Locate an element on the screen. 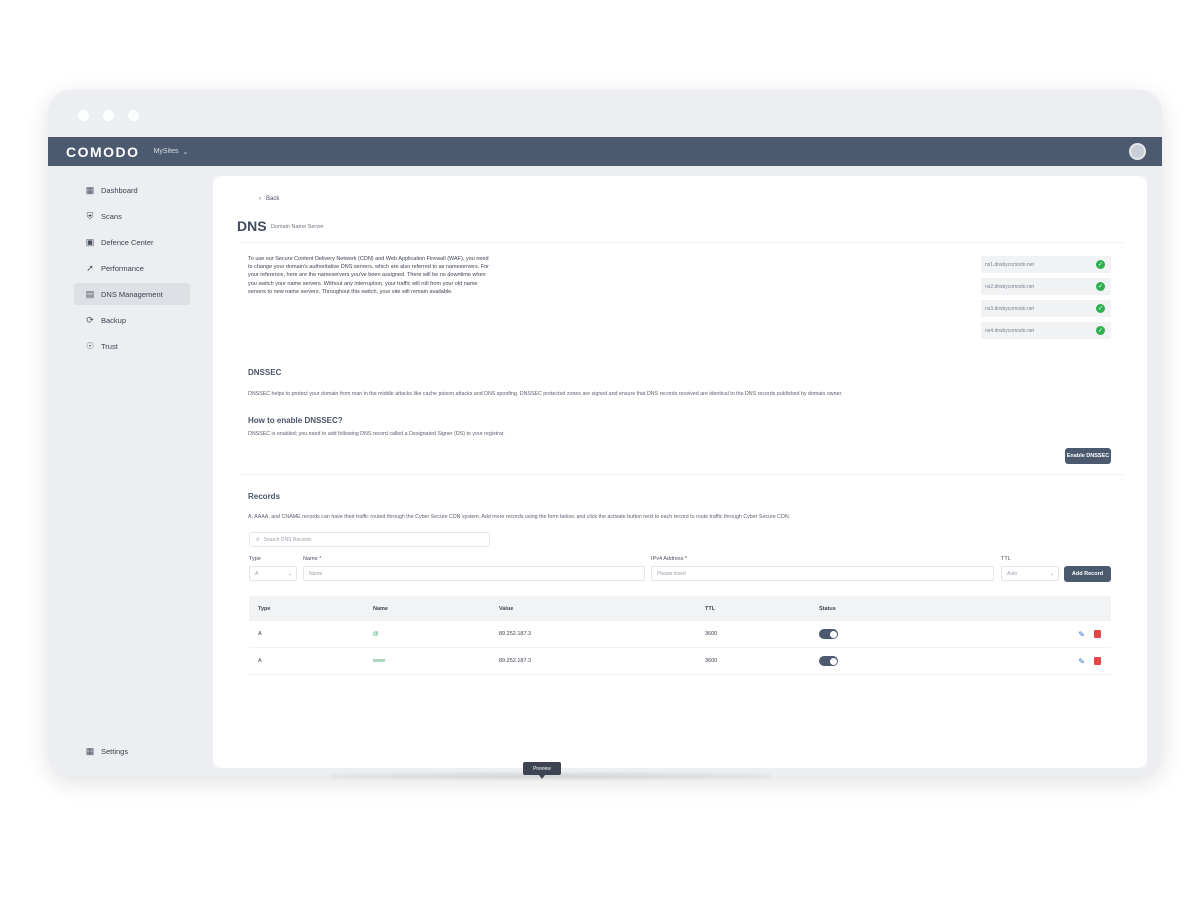  sidebar-item-label: Settings is located at coordinates (115, 751).